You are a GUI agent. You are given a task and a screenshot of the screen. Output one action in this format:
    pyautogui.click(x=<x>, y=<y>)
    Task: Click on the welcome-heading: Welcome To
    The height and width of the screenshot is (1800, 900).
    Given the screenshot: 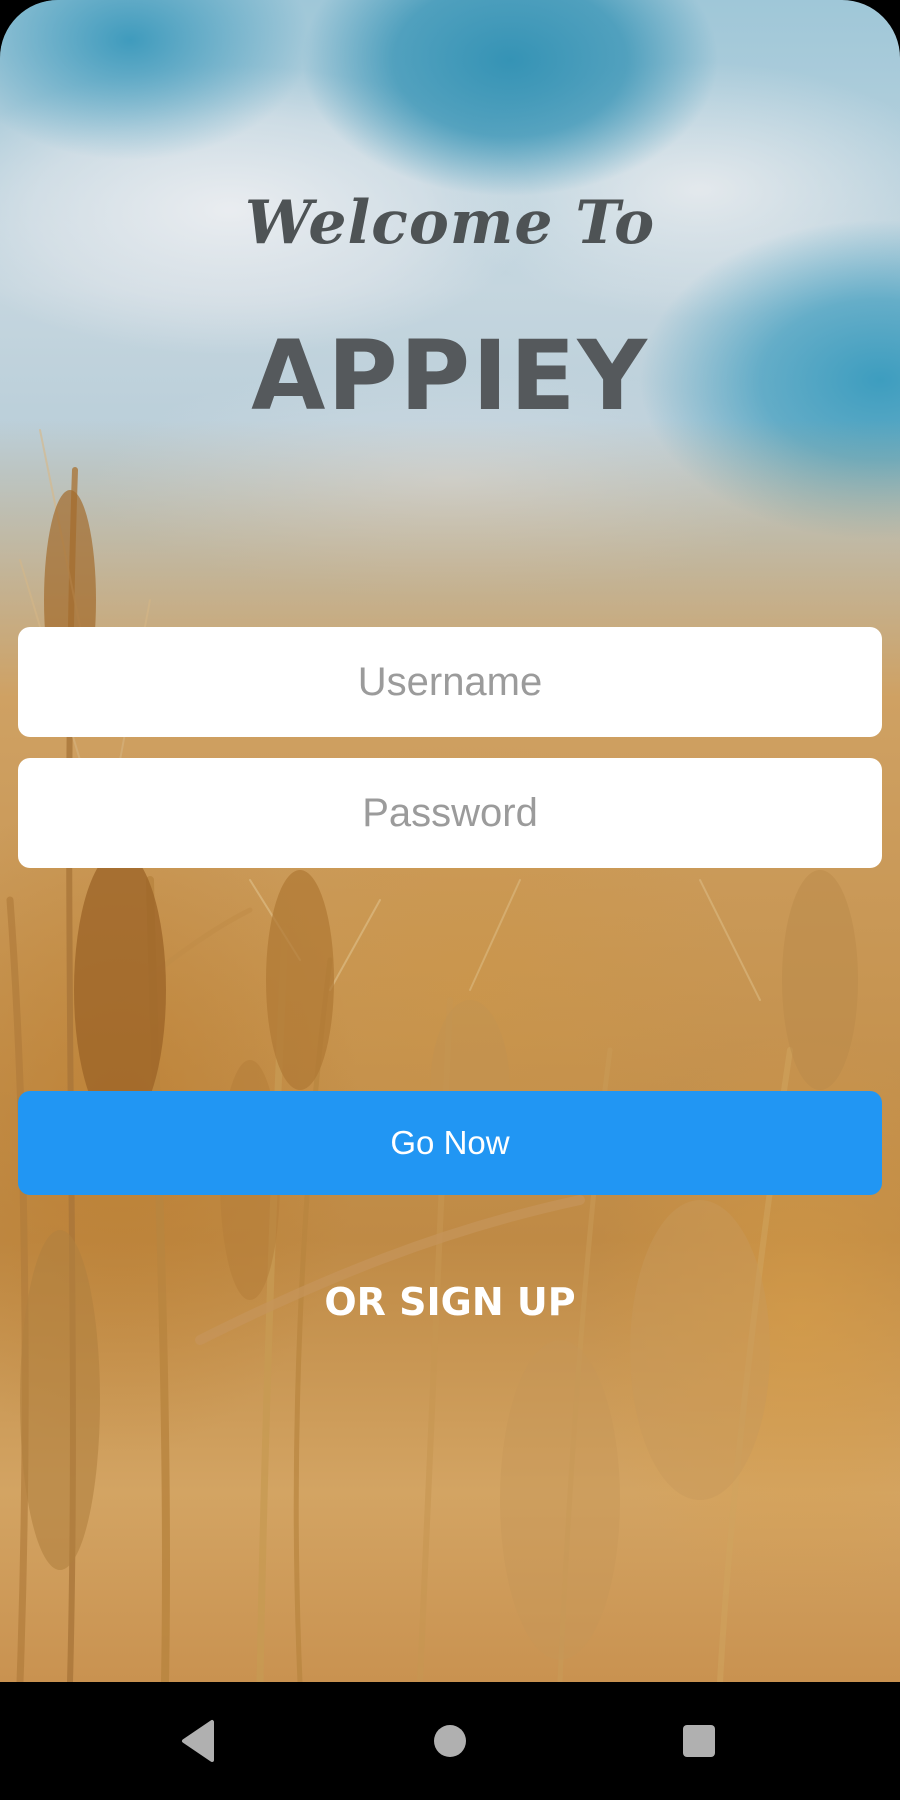 What is the action you would take?
    pyautogui.click(x=450, y=223)
    